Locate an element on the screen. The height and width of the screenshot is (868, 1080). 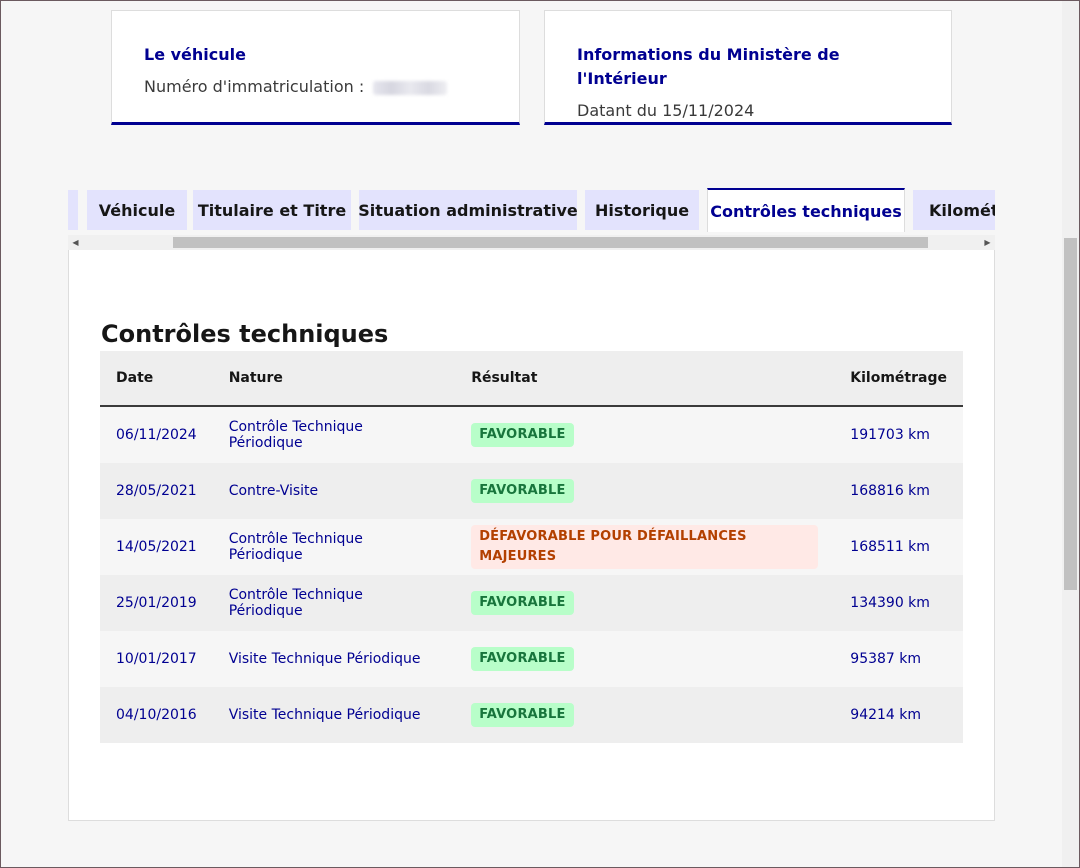
ministry-card-title: Informations du Ministère de l'Intérieur is located at coordinates (708, 66).